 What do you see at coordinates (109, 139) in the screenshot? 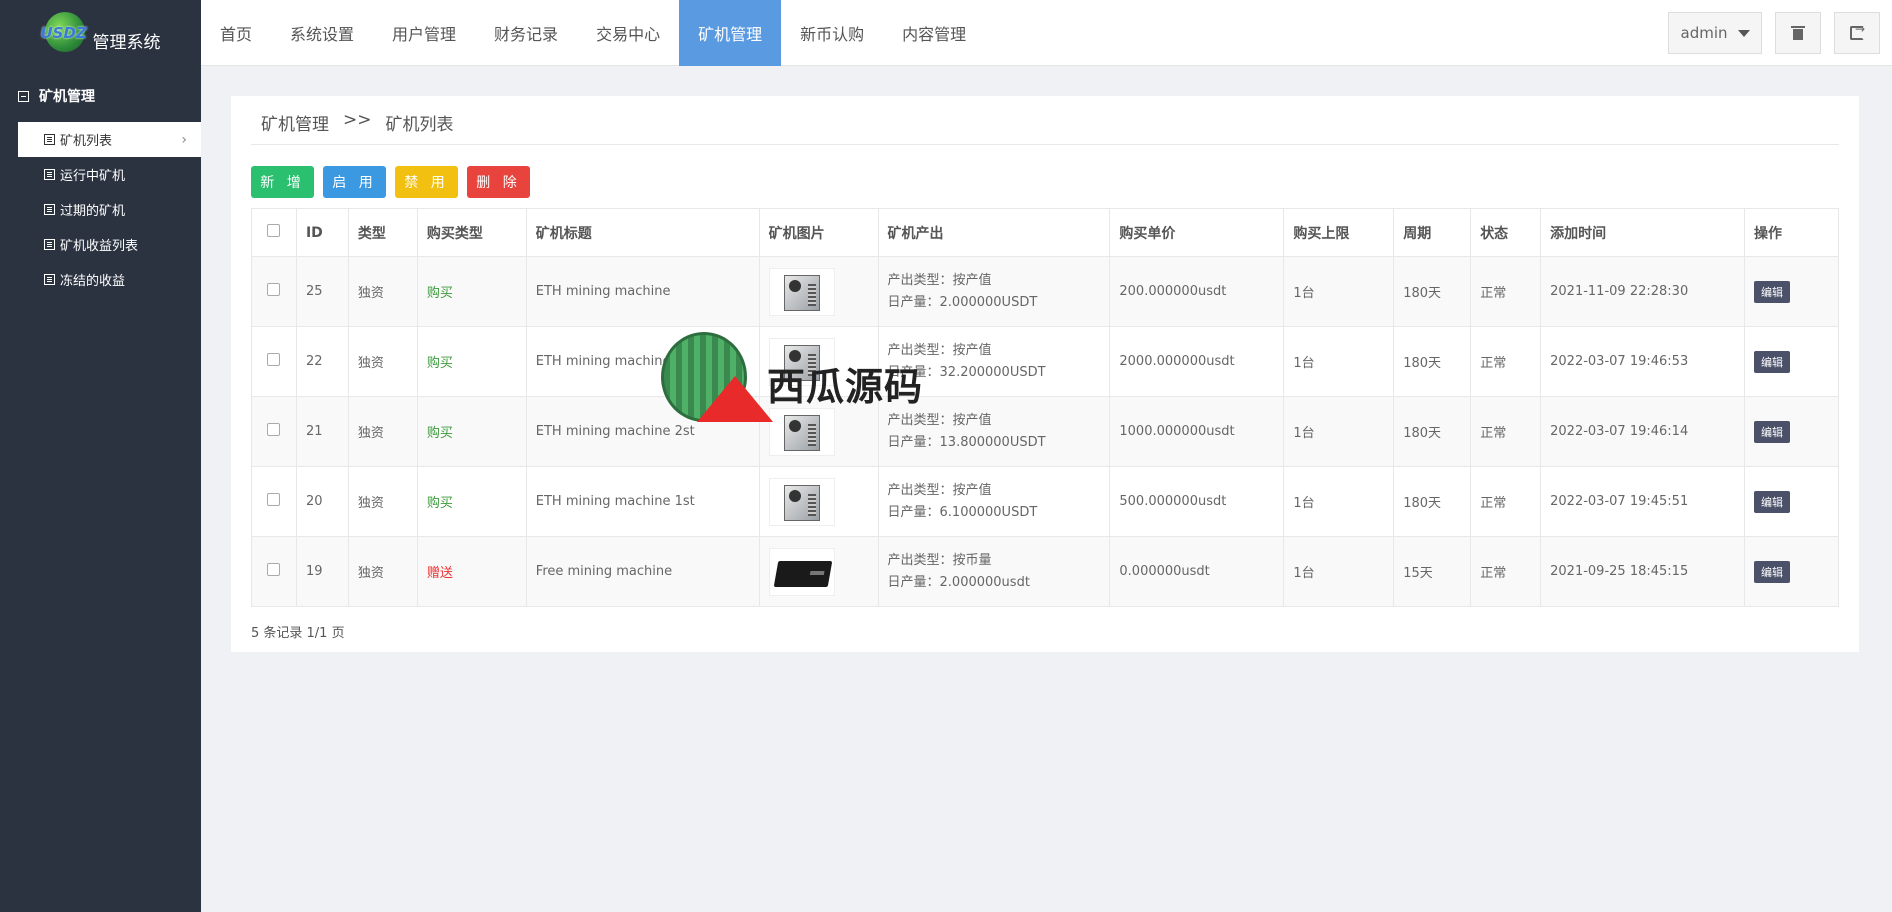
I see `sidebar-item-0: 矿机列表 ›` at bounding box center [109, 139].